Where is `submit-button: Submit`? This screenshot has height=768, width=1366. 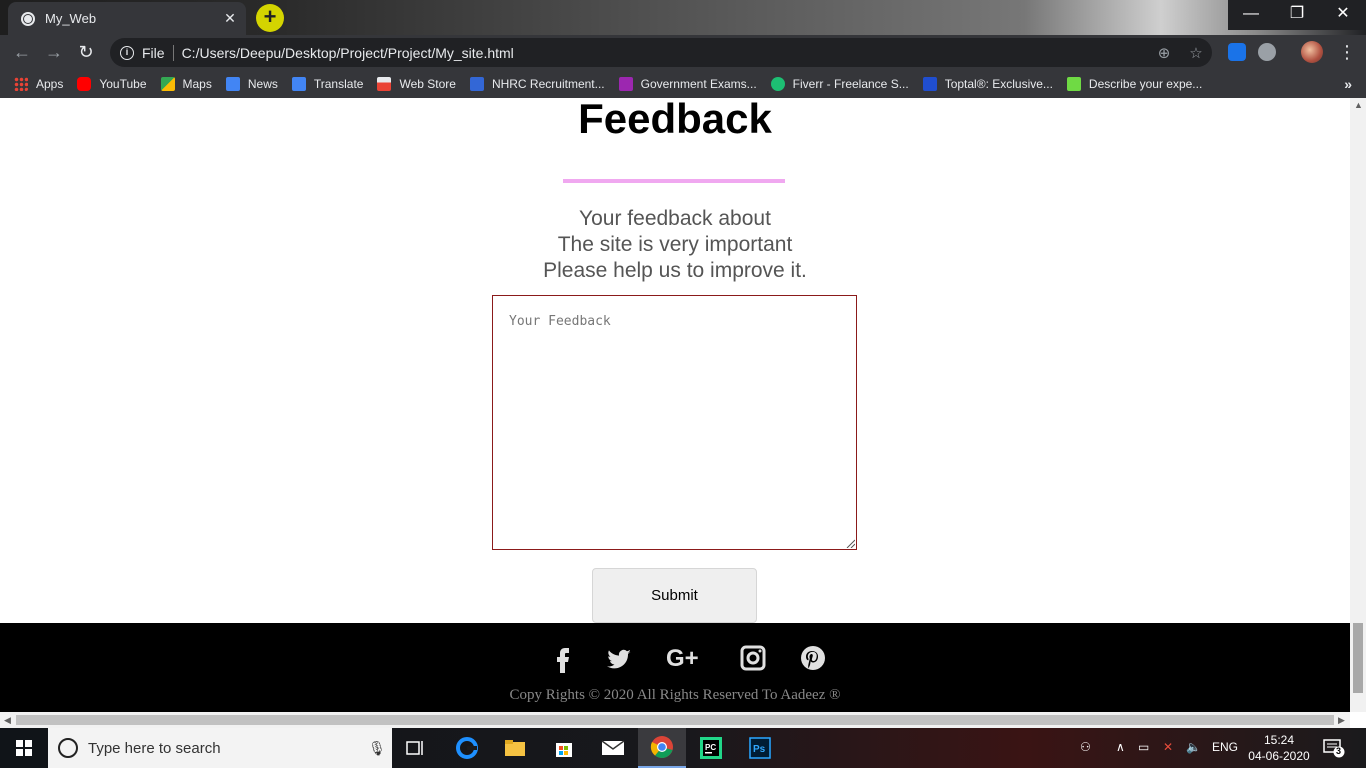 submit-button: Submit is located at coordinates (674, 595).